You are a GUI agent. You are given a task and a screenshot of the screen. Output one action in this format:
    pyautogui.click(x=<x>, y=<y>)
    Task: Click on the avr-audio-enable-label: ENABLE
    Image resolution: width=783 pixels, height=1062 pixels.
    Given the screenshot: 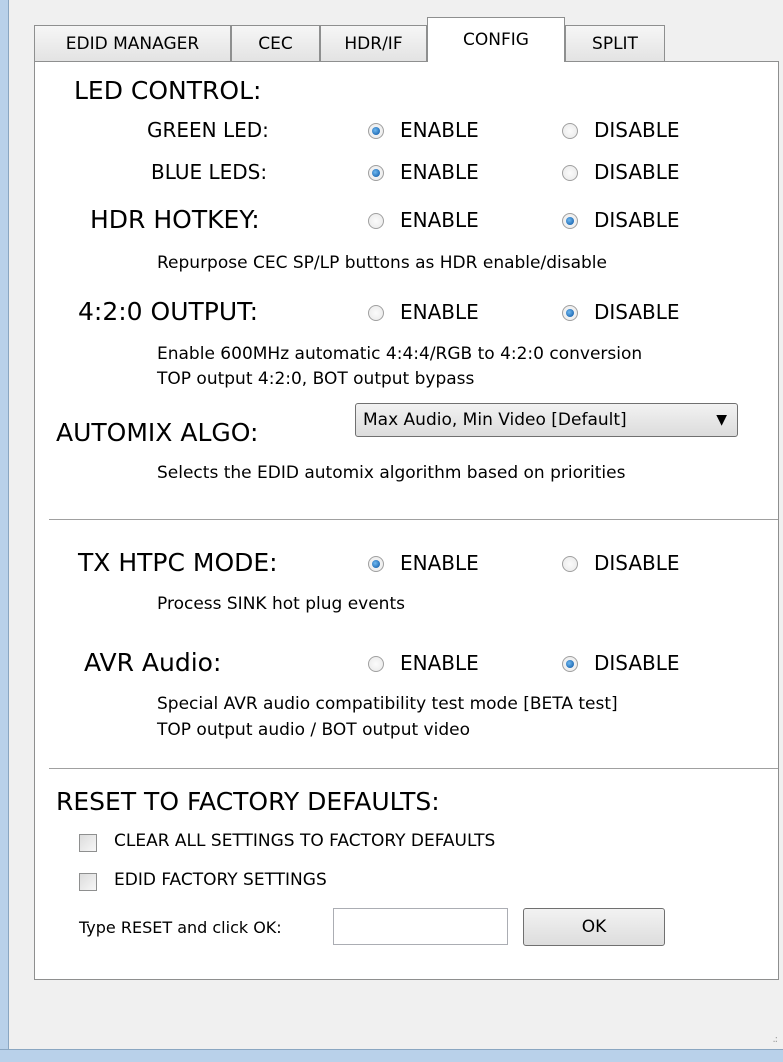 What is the action you would take?
    pyautogui.click(x=439, y=663)
    